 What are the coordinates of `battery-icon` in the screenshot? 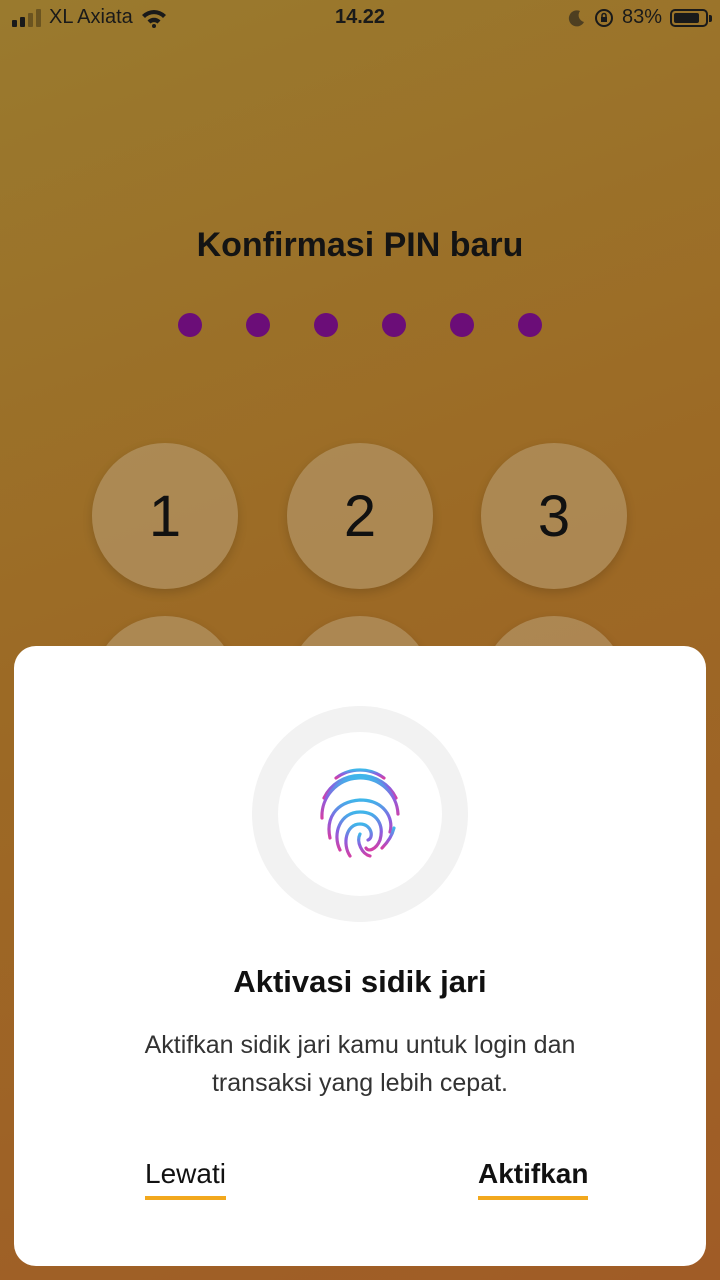 It's located at (691, 17).